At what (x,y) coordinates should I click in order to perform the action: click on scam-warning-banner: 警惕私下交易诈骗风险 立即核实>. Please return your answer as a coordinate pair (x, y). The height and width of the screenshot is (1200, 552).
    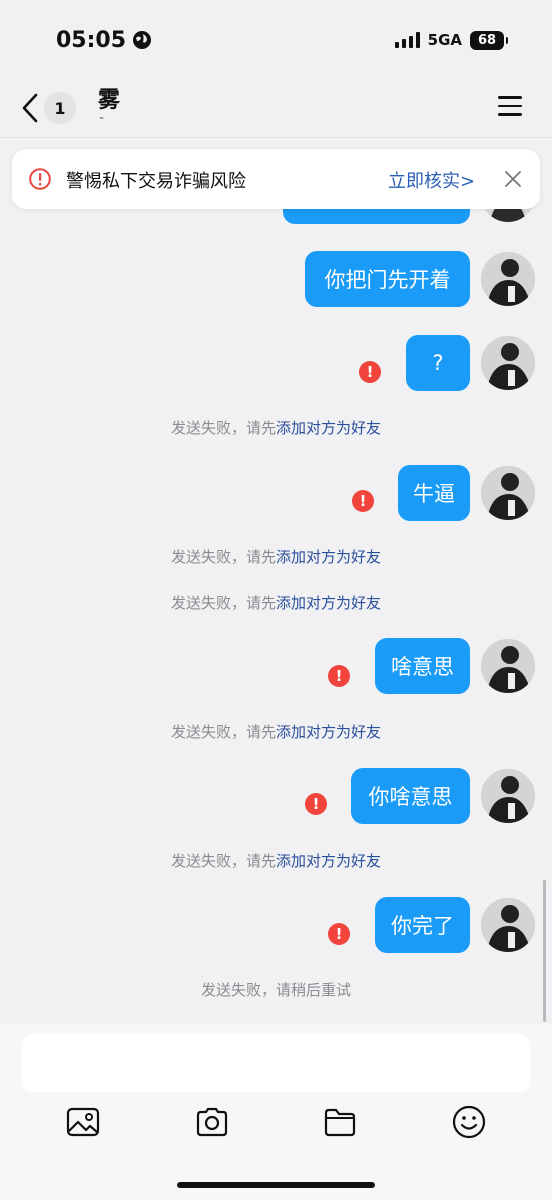
    Looking at the image, I should click on (276, 179).